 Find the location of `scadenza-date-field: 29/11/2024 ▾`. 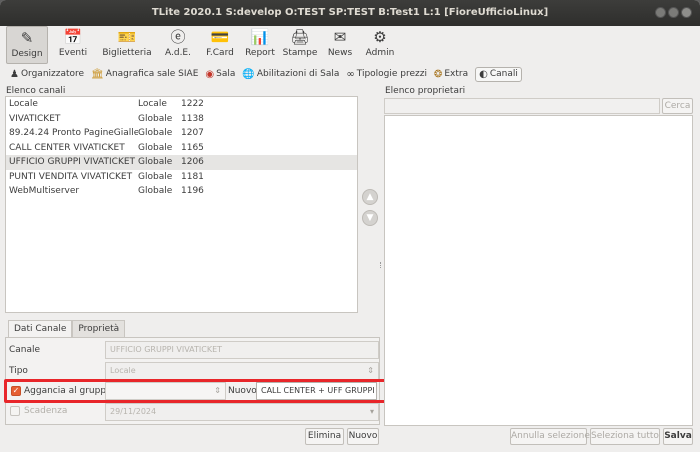

scadenza-date-field: 29/11/2024 ▾ is located at coordinates (242, 412).